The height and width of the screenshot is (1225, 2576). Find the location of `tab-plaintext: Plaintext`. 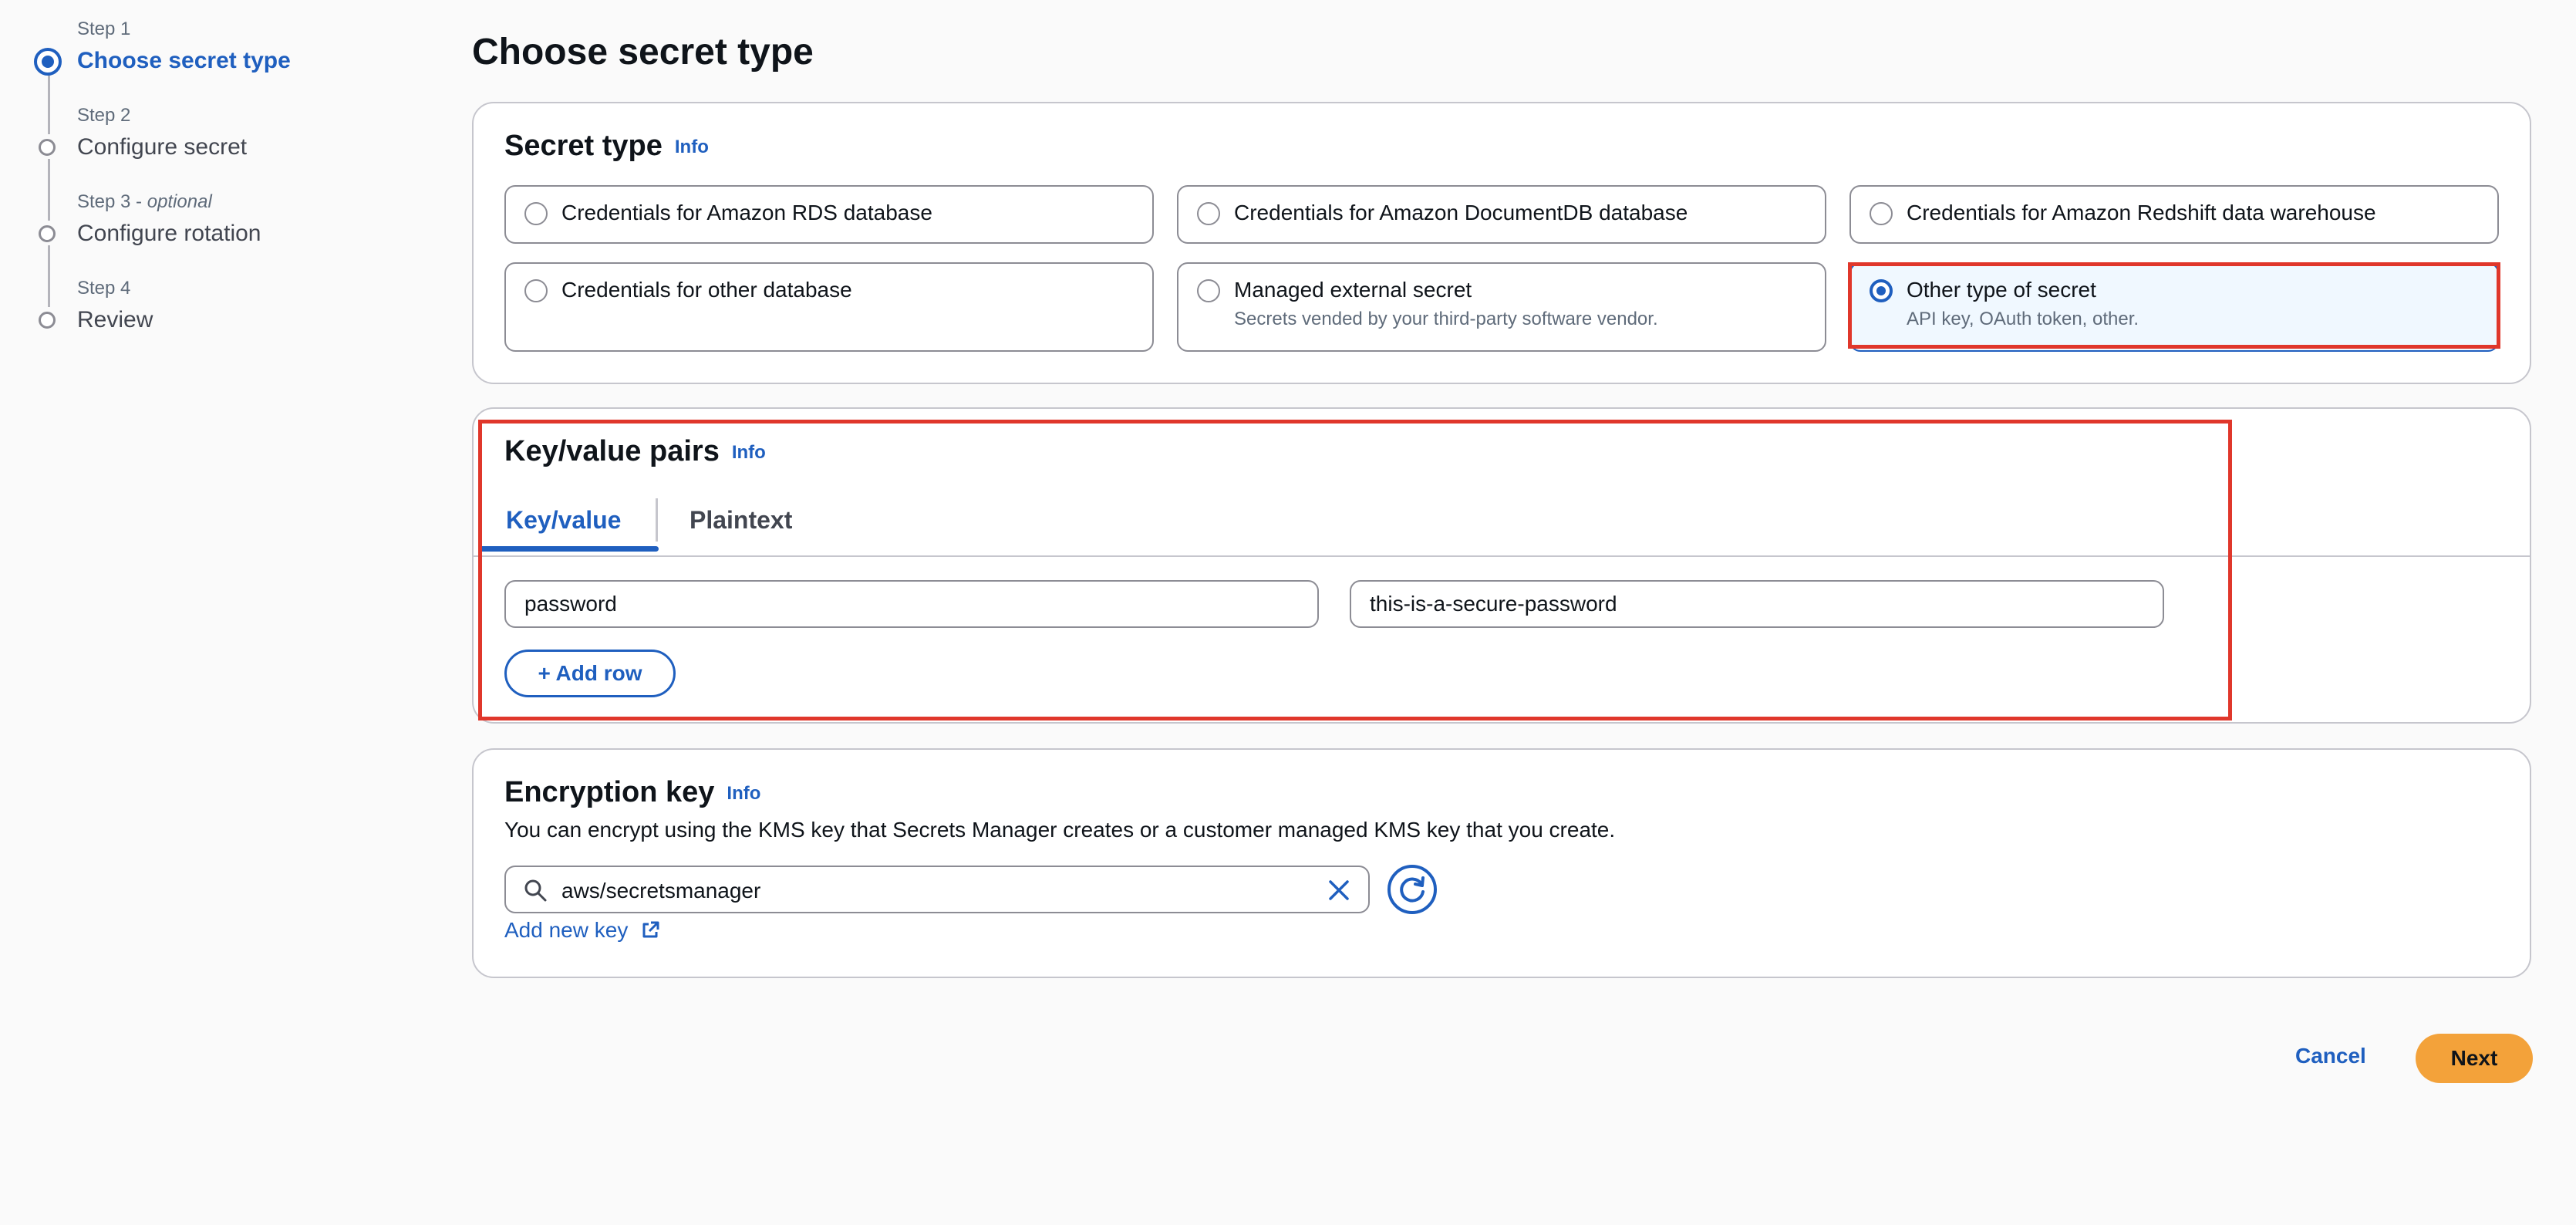

tab-plaintext: Plaintext is located at coordinates (741, 520).